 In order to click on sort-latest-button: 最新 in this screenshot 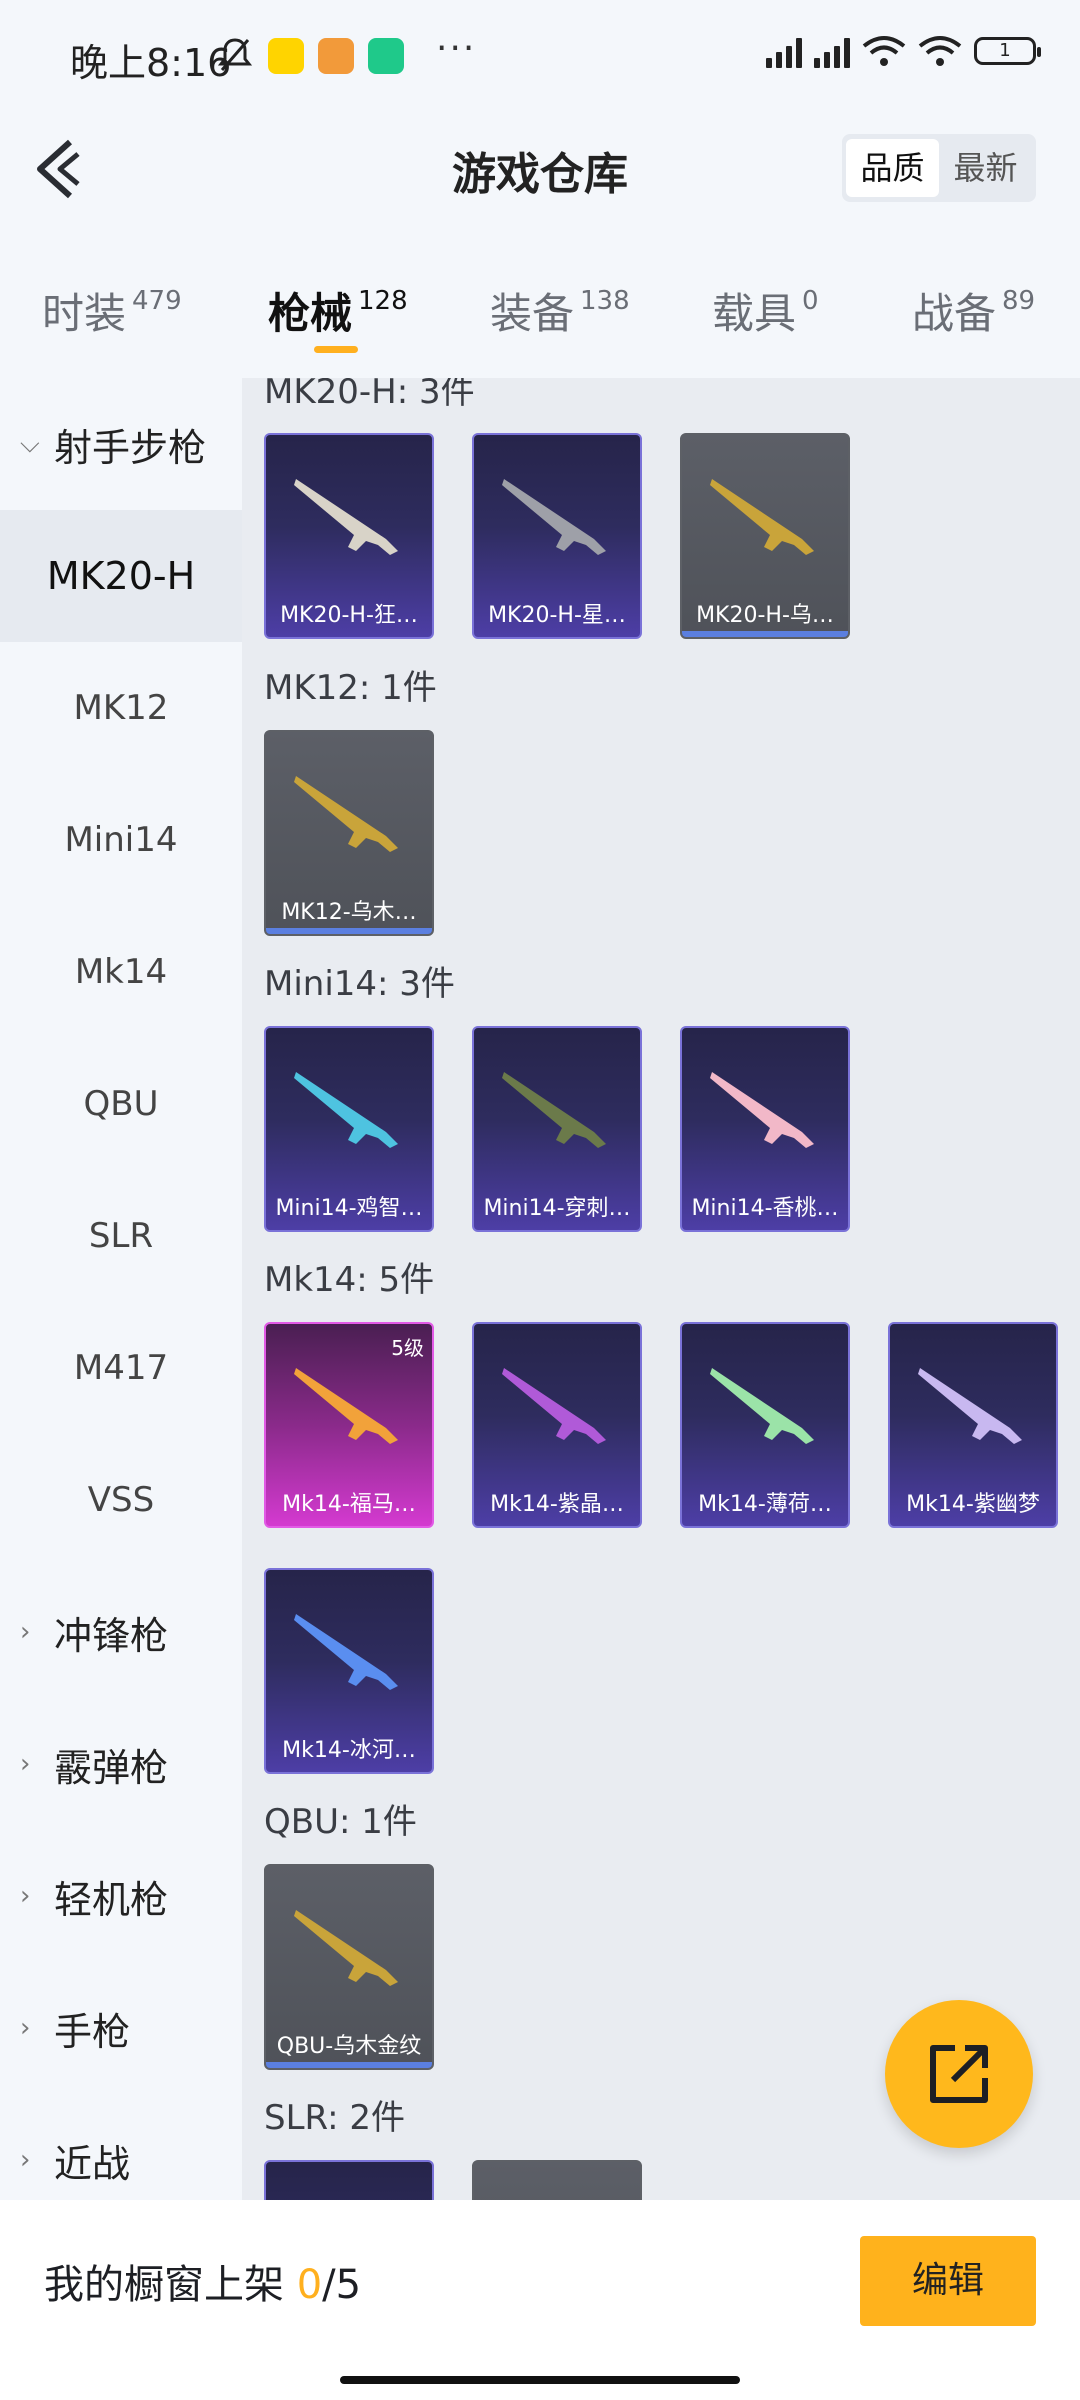, I will do `click(985, 168)`.